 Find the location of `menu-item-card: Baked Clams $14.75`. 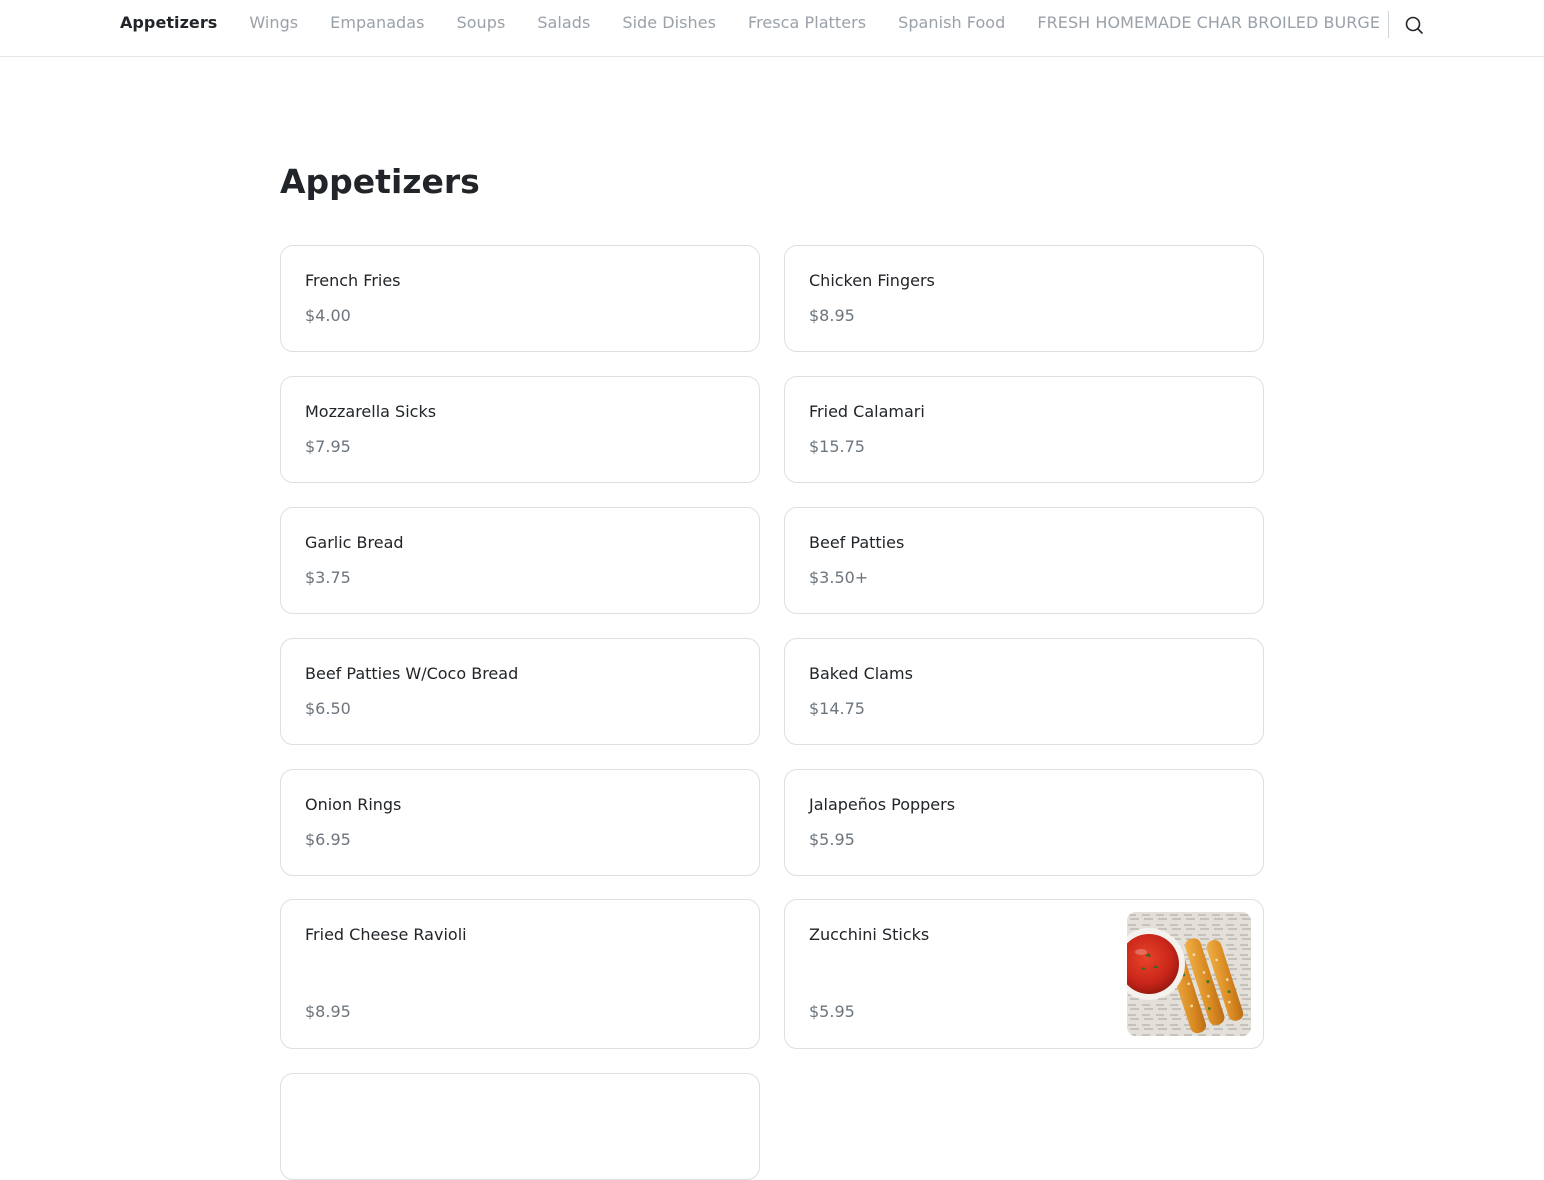

menu-item-card: Baked Clams $14.75 is located at coordinates (1024, 691).